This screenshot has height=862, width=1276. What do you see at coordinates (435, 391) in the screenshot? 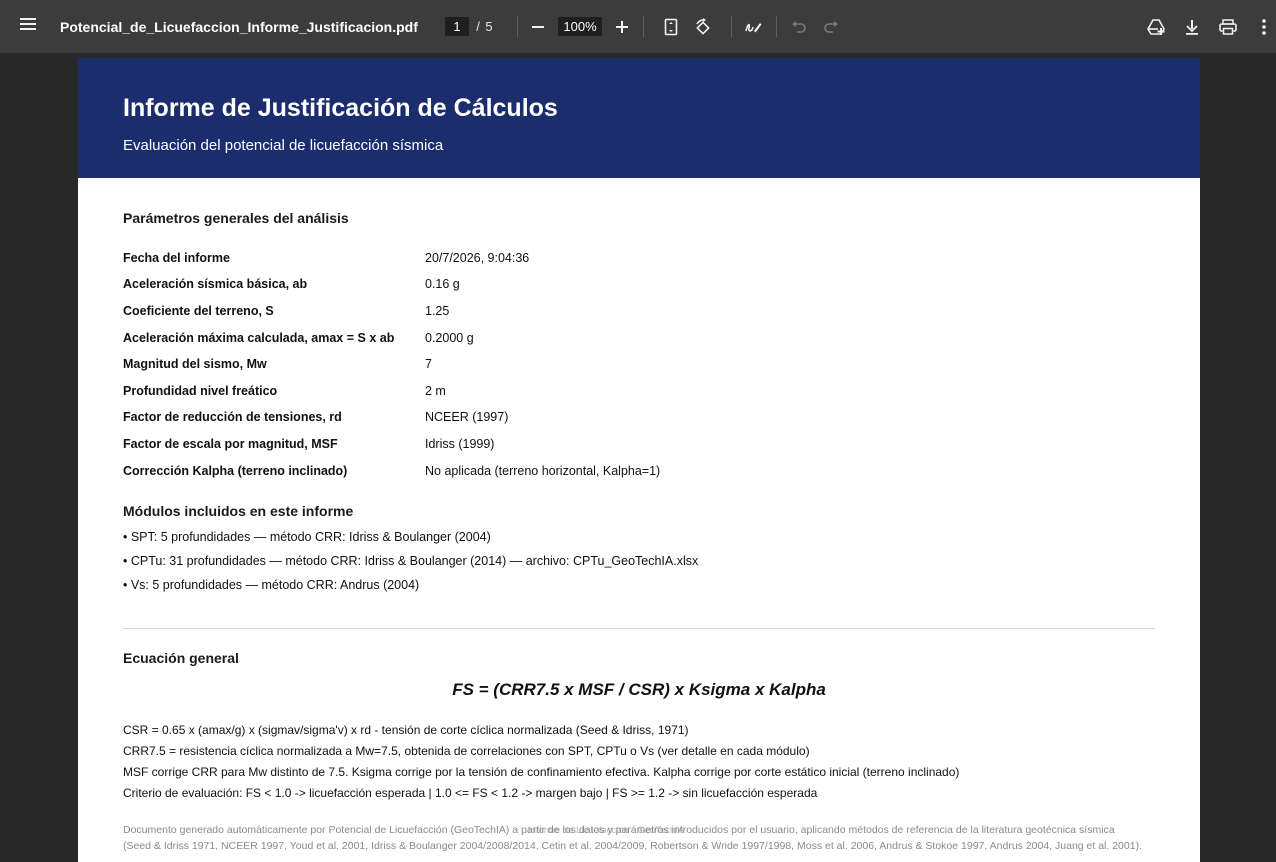
I see `param-value: 2 m` at bounding box center [435, 391].